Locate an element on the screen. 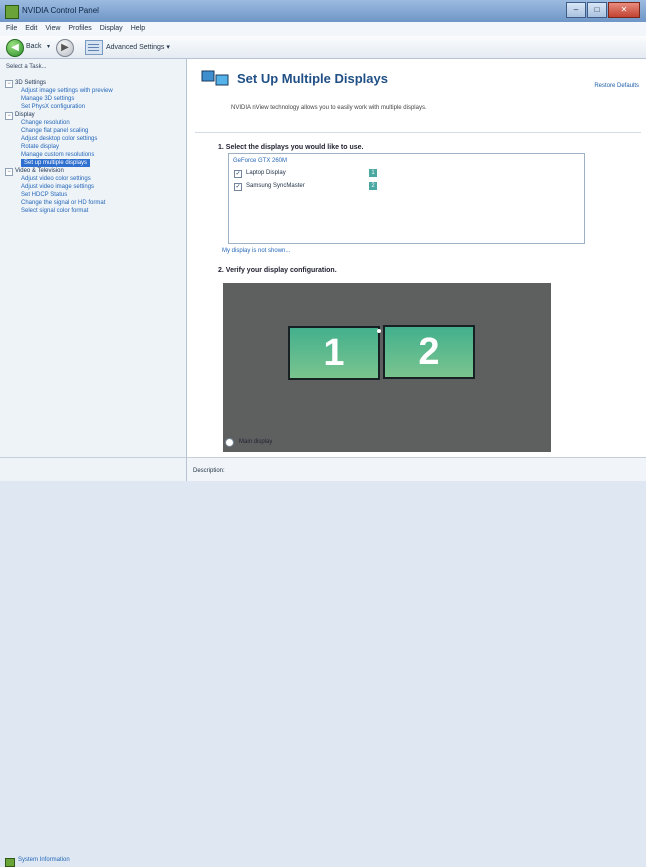  tree-item-label: Select signal color format is located at coordinates (54, 211).